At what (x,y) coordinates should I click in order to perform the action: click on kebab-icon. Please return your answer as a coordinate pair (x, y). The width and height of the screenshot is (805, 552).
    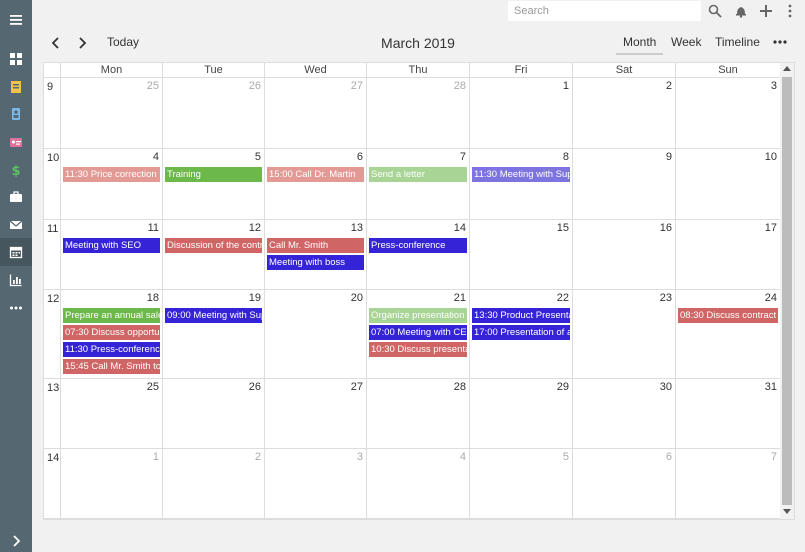
    Looking at the image, I should click on (790, 11).